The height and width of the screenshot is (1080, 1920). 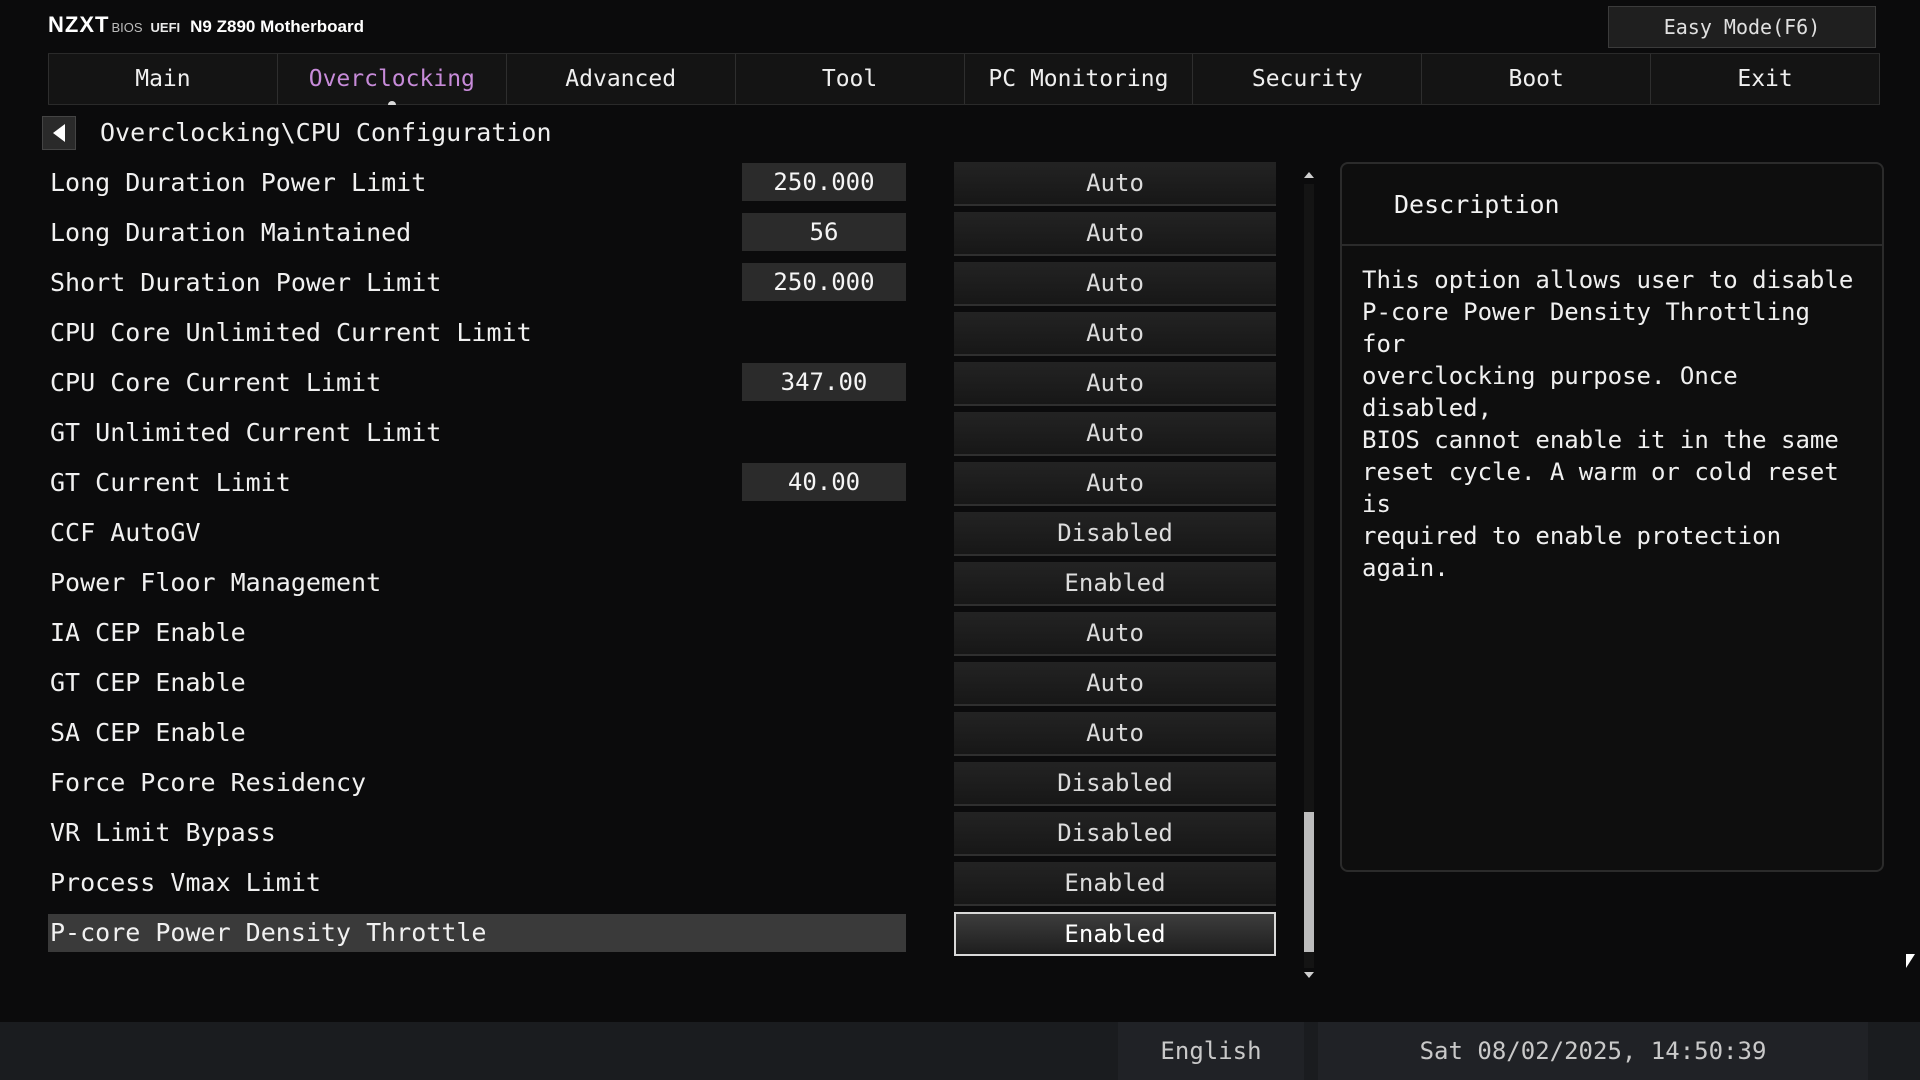 I want to click on brand-header: NZXT BIOS UEFI N9 Z890 Motherboard, so click(x=206, y=26).